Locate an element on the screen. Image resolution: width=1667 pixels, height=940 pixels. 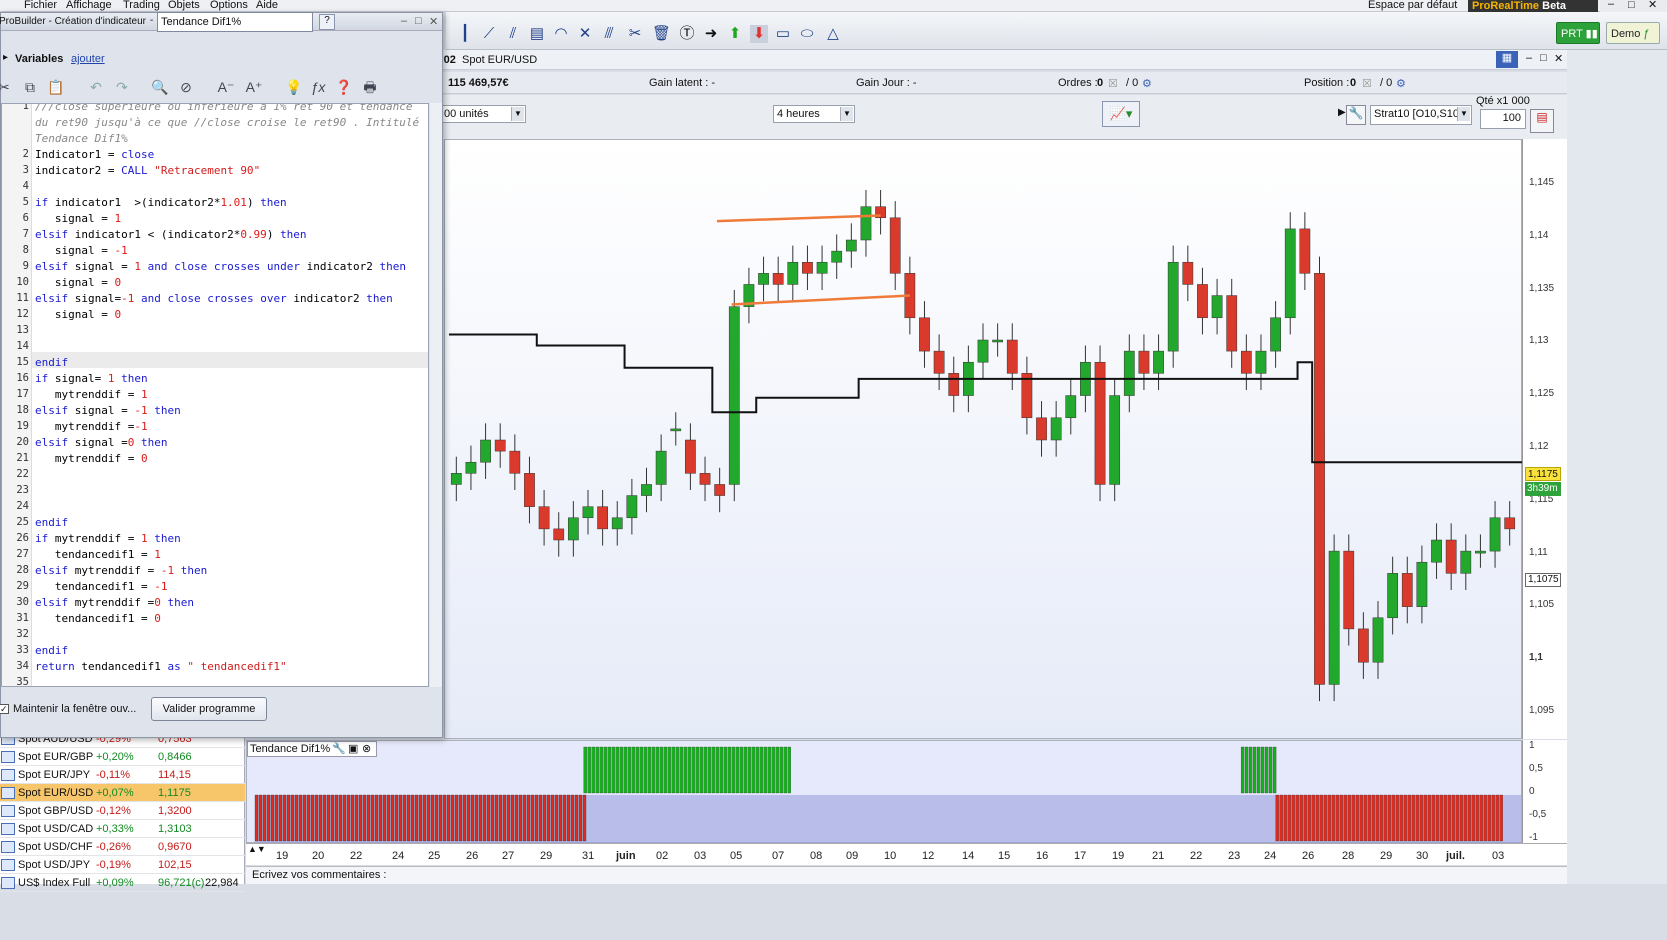
trend-tool-icon: ⟋ is located at coordinates (489, 34).